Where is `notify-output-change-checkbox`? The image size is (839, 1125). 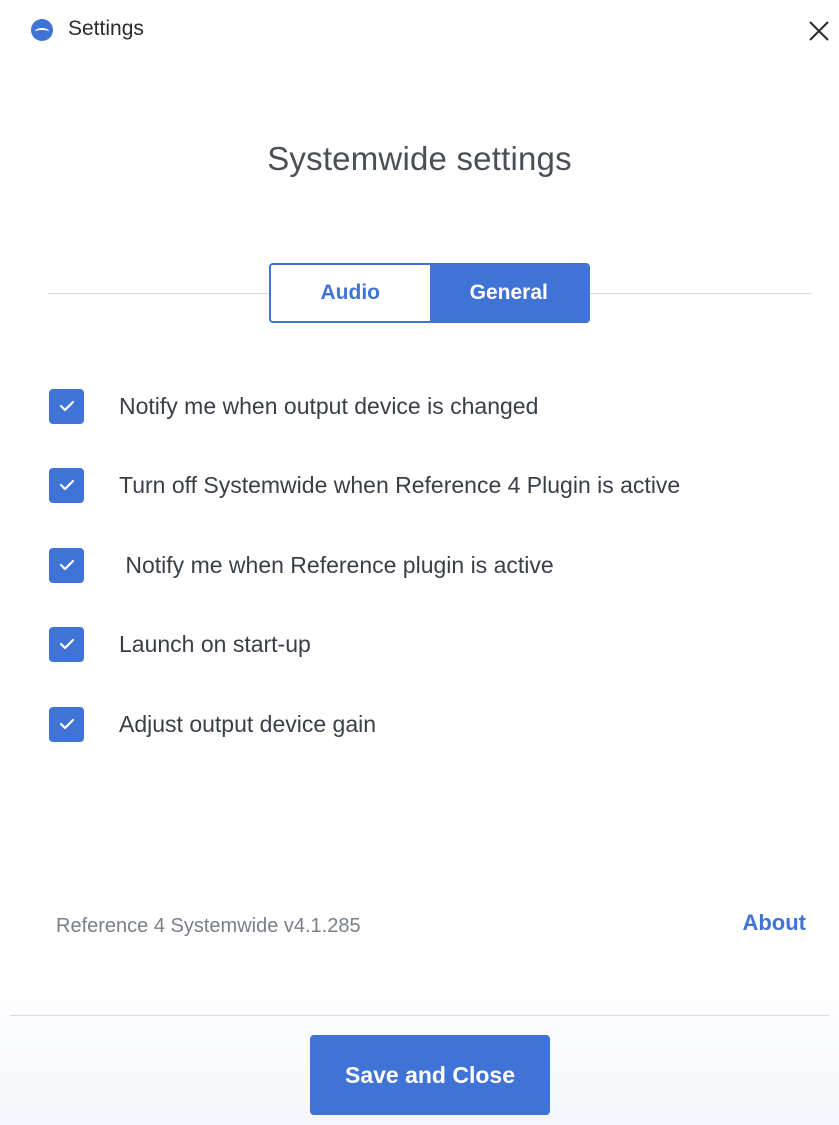 notify-output-change-checkbox is located at coordinates (66, 406).